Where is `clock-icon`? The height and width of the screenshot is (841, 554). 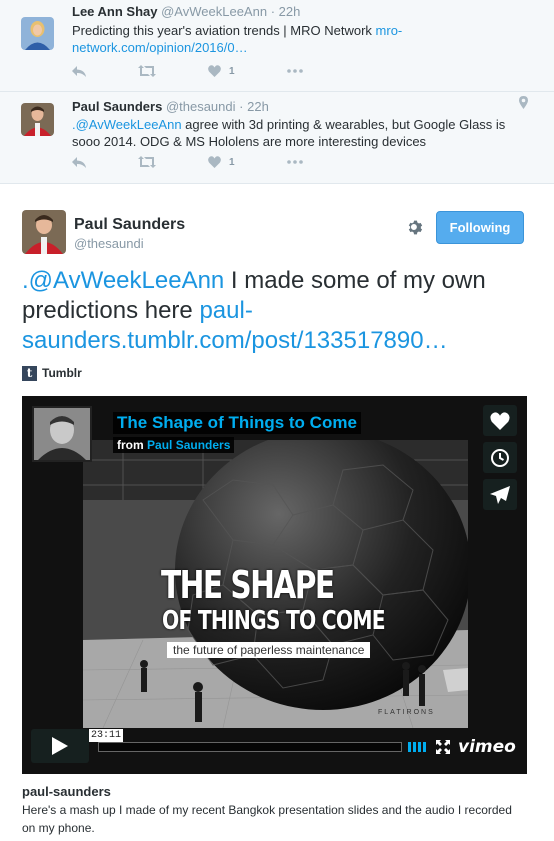
clock-icon is located at coordinates (500, 457).